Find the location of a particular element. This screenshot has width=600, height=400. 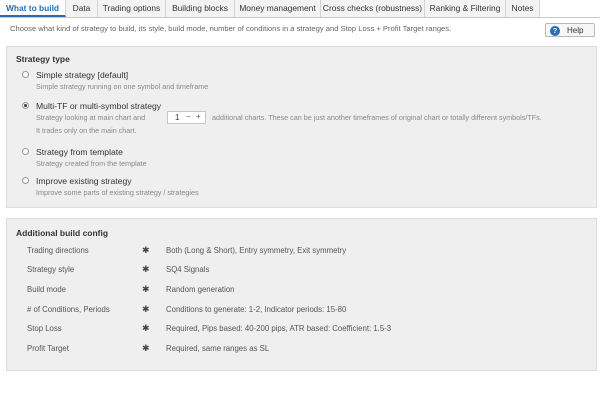

tab-building-blocks: Building blocks is located at coordinates (200, 8).